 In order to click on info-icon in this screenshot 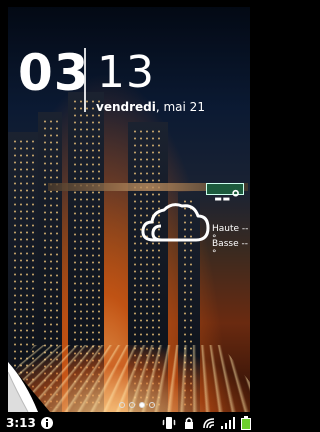, I will do `click(47, 423)`.